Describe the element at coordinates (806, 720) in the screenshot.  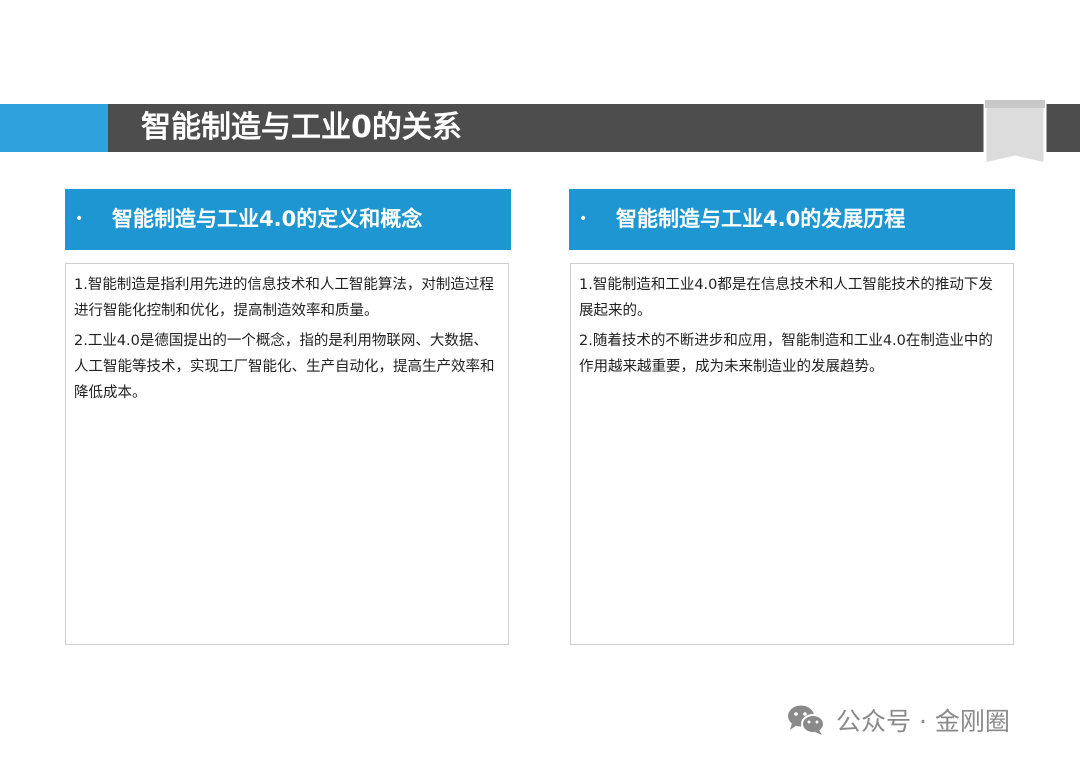
I see `wechat-icon` at that location.